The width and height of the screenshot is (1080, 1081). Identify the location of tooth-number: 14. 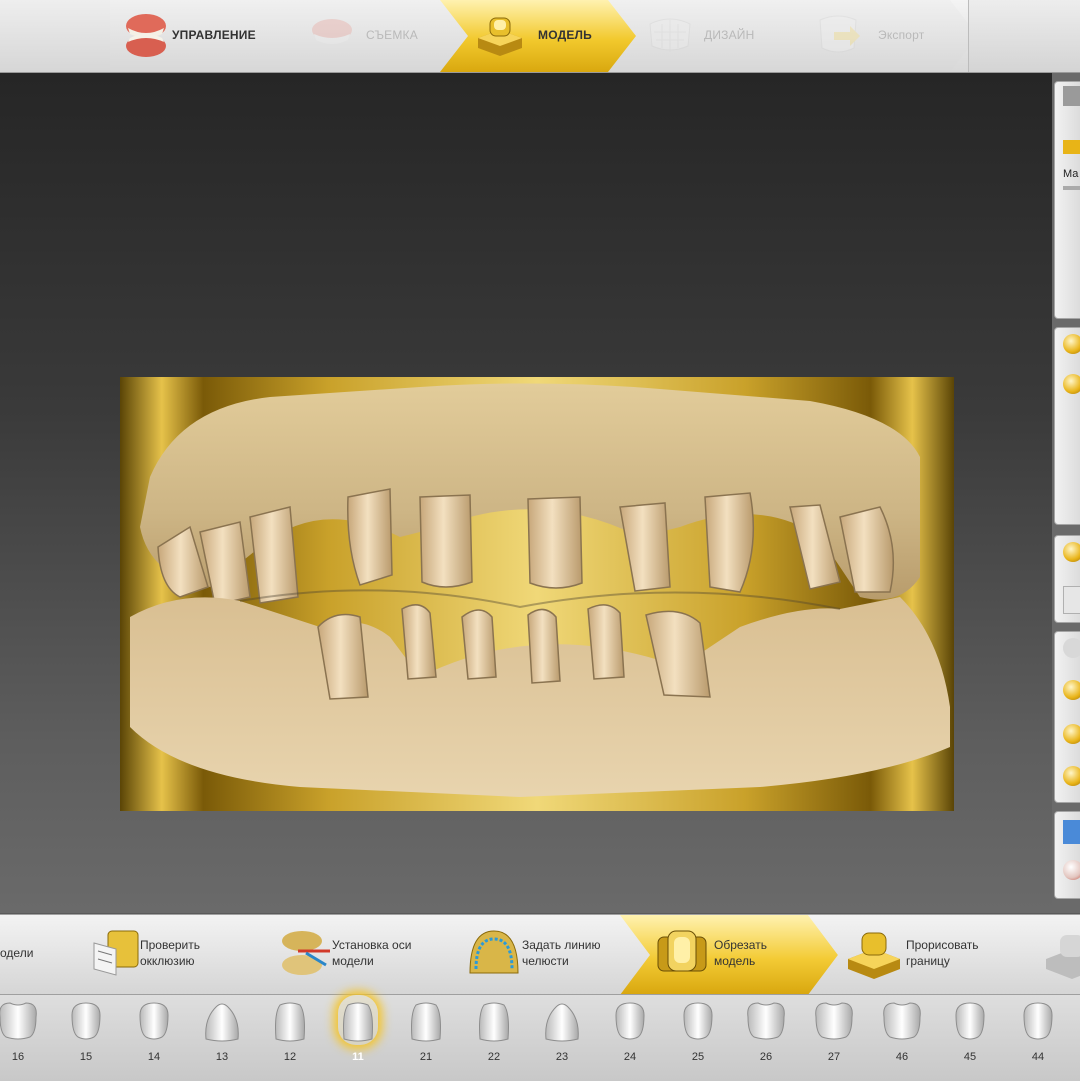
(154, 1057).